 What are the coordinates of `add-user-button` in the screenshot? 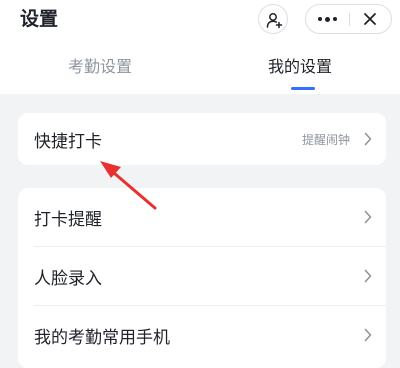 It's located at (273, 19).